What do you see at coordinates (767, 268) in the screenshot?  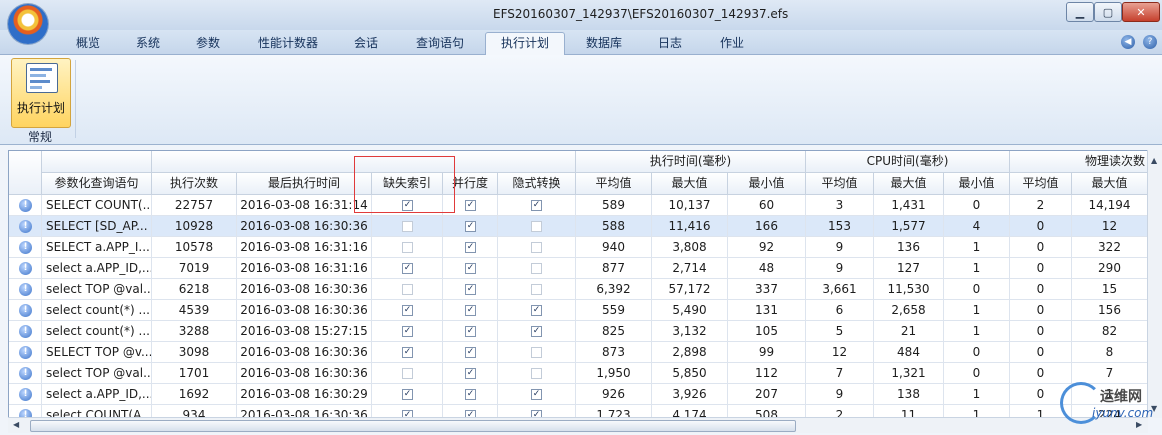 I see `cell-exec-min: 48` at bounding box center [767, 268].